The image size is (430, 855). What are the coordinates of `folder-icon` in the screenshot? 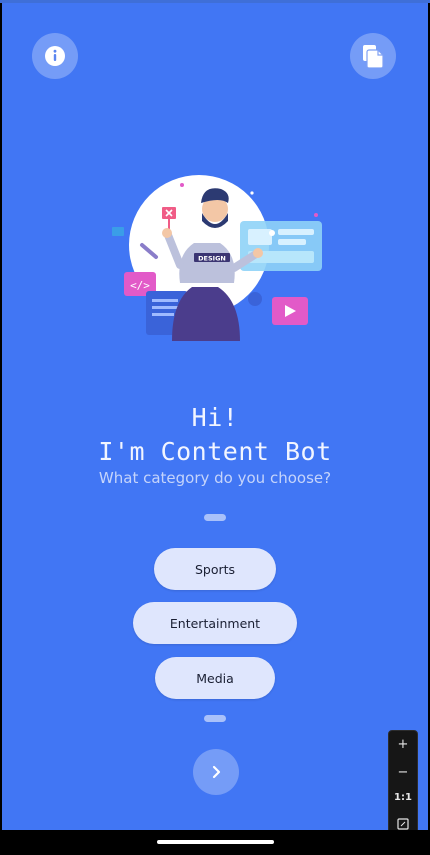 It's located at (118, 231).